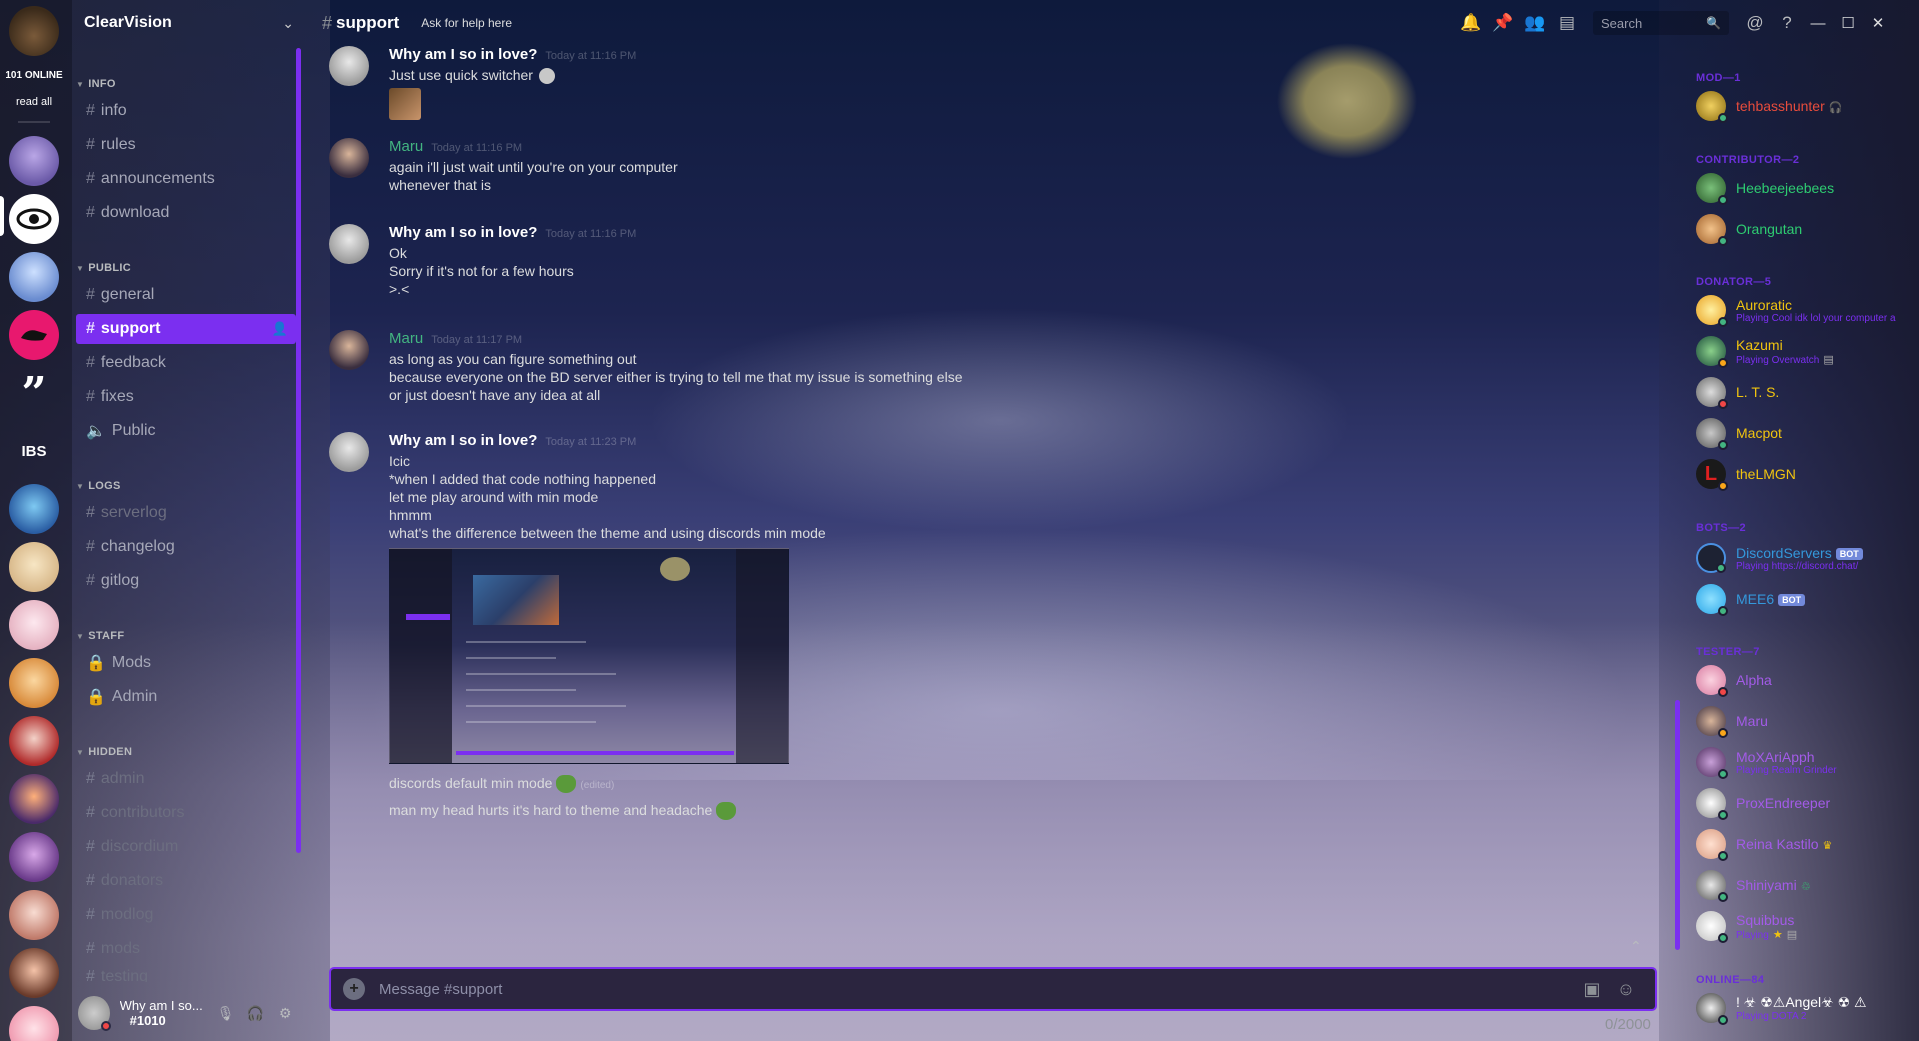 The image size is (1919, 1041). What do you see at coordinates (186, 847) in the screenshot?
I see `channel-discordium: # discordium` at bounding box center [186, 847].